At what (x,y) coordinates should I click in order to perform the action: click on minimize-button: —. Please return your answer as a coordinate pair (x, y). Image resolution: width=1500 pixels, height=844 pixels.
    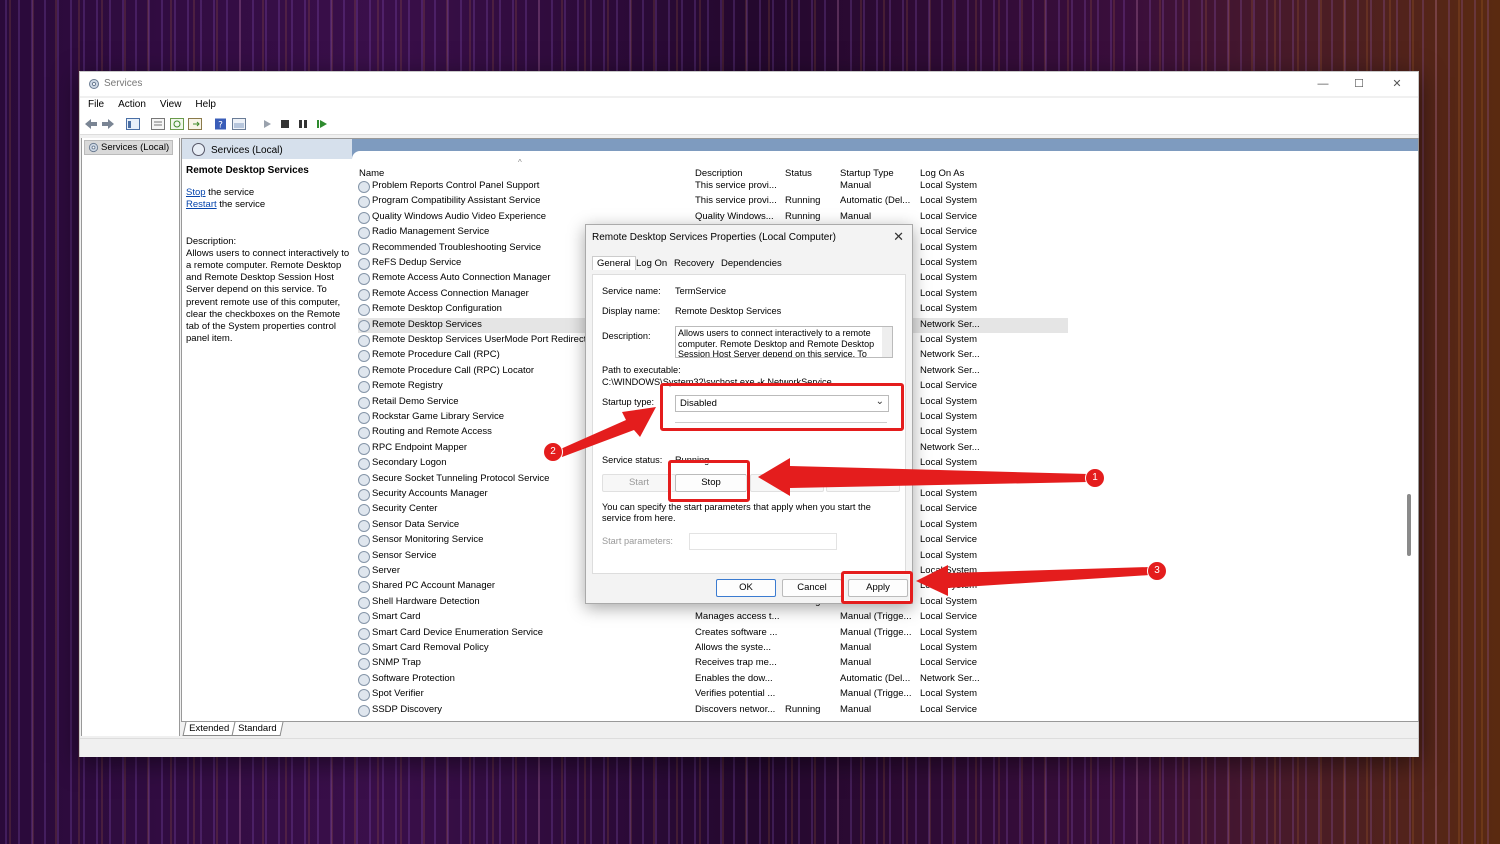
    Looking at the image, I should click on (1323, 84).